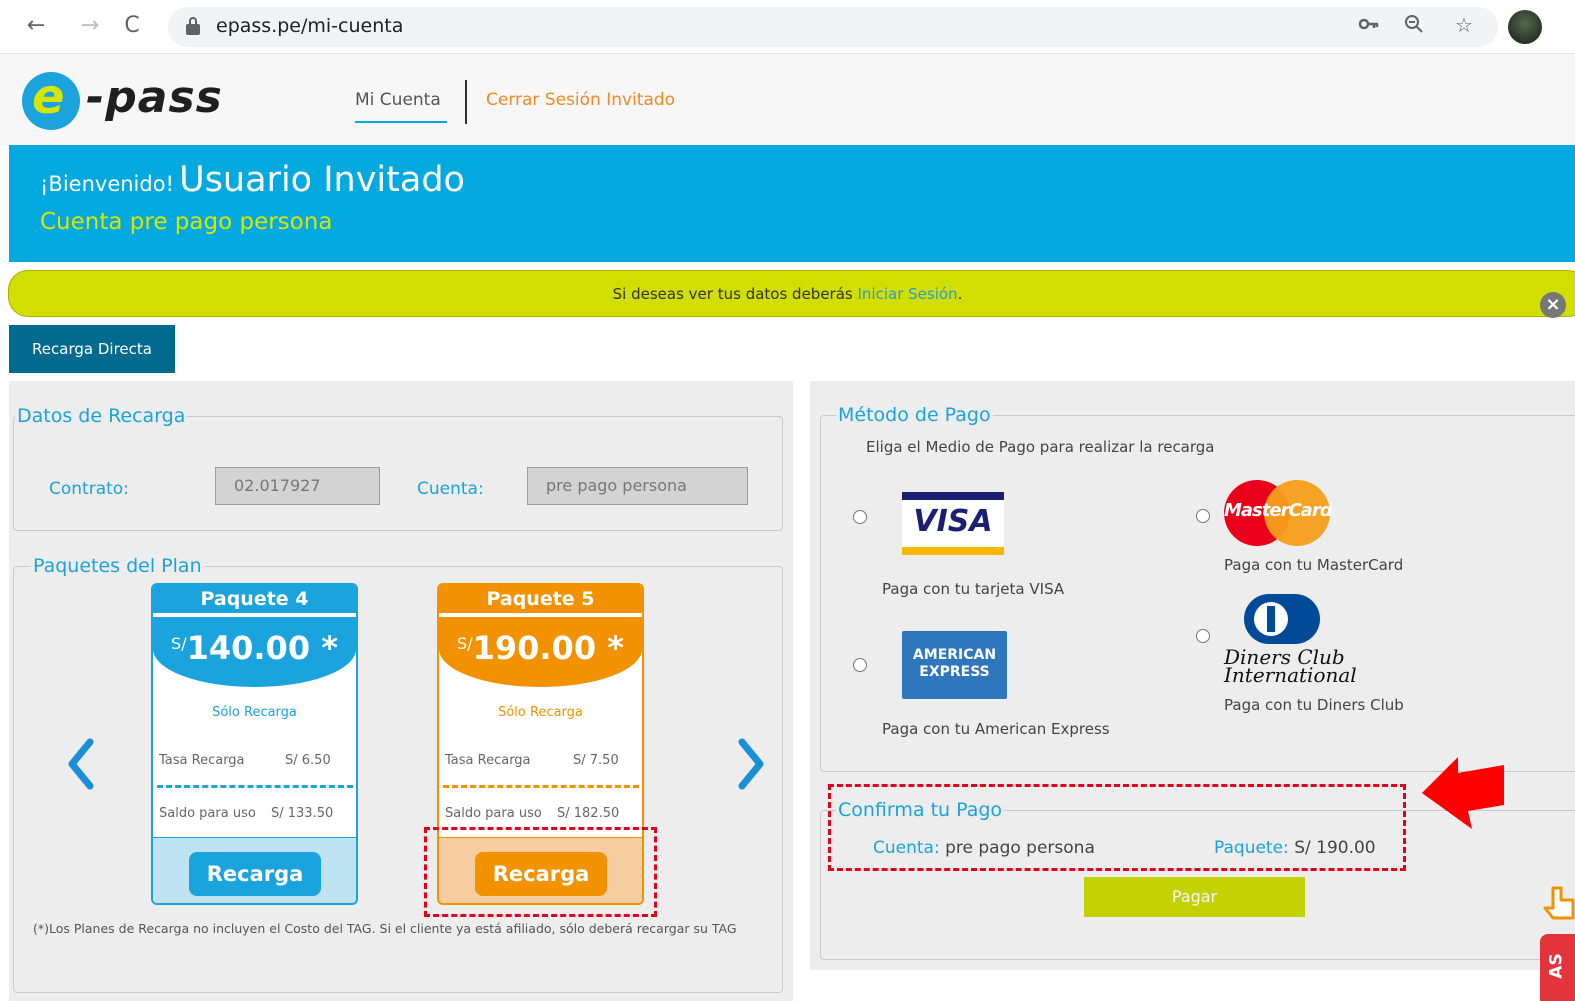  Describe the element at coordinates (466, 102) in the screenshot. I see `nav-divider` at that location.